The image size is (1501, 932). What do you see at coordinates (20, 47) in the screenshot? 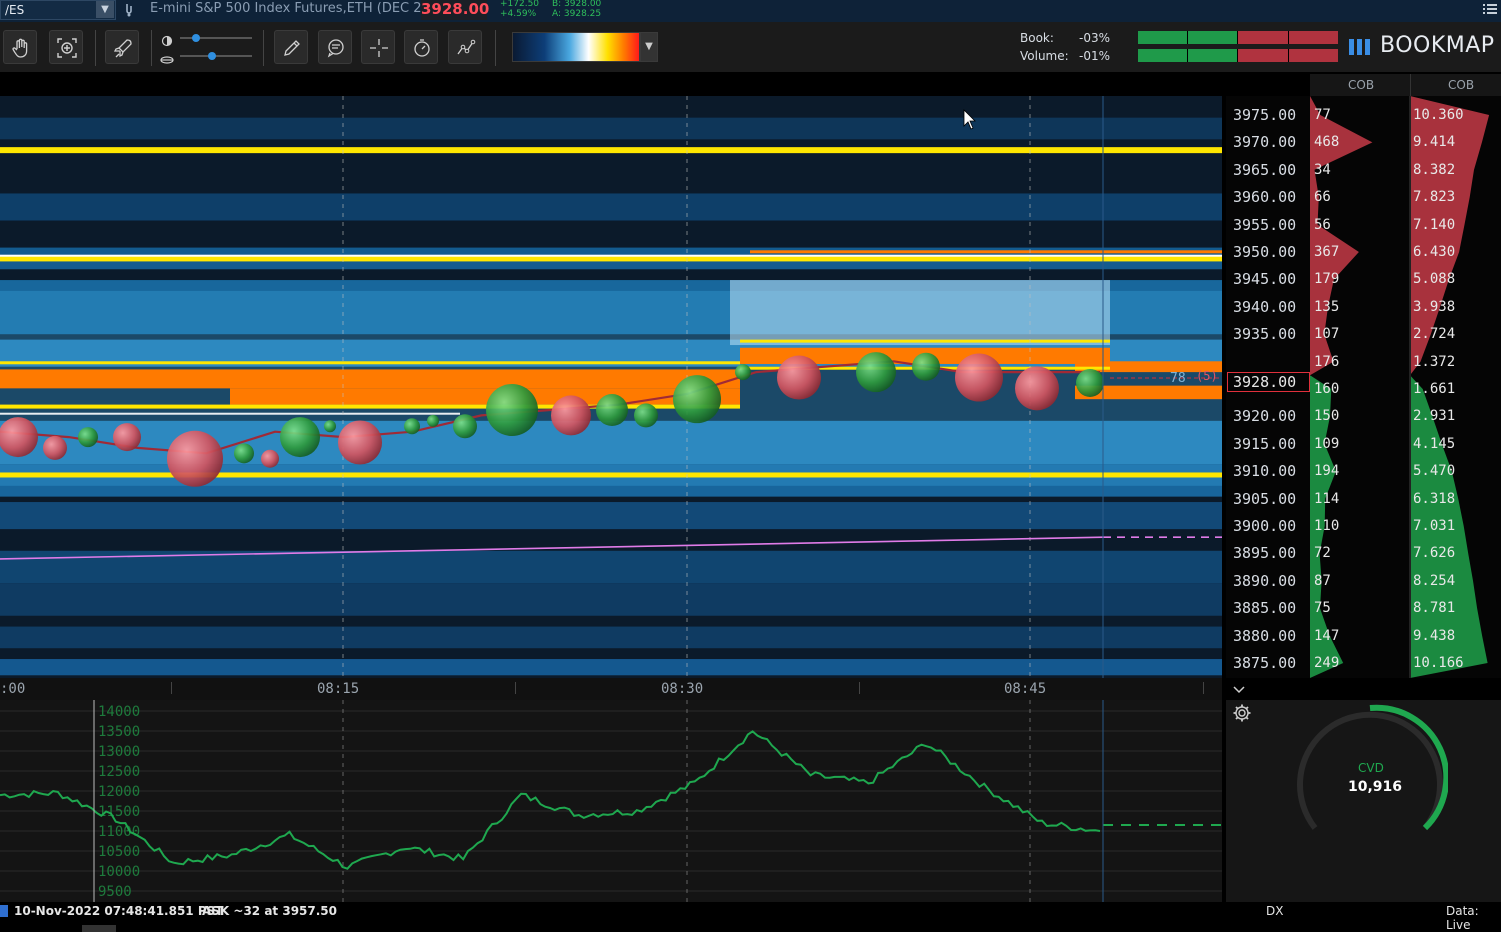
I see `hand-tool-button` at bounding box center [20, 47].